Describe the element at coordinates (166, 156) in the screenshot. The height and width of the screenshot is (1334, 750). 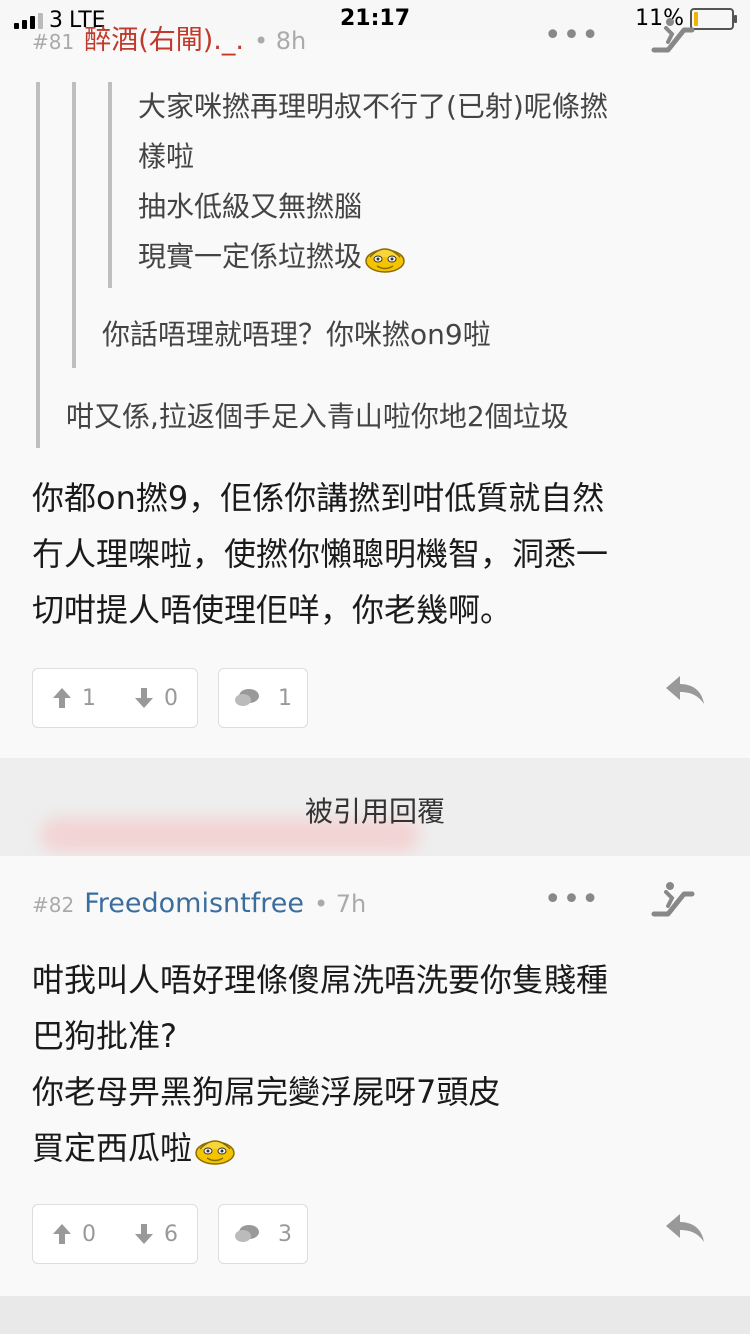
I see `quote-line: 樣啦` at that location.